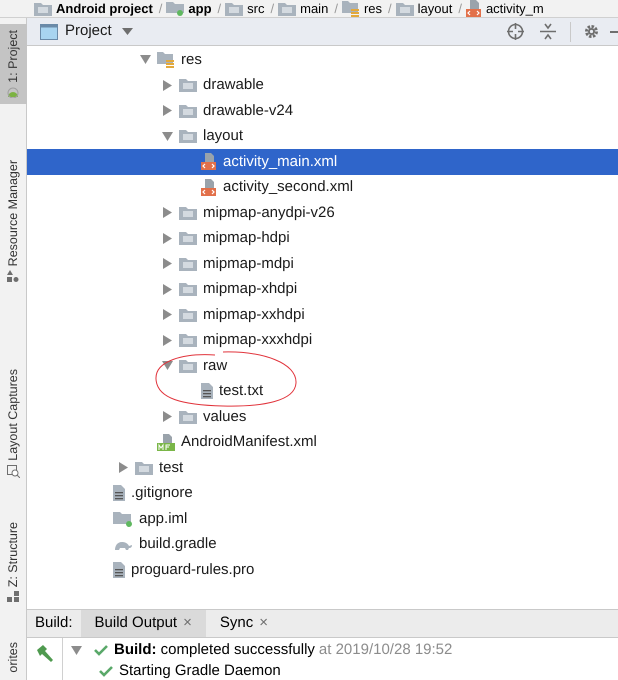 The width and height of the screenshot is (618, 680). Describe the element at coordinates (322, 263) in the screenshot. I see `tree-item: mipmap-mdpi` at that location.